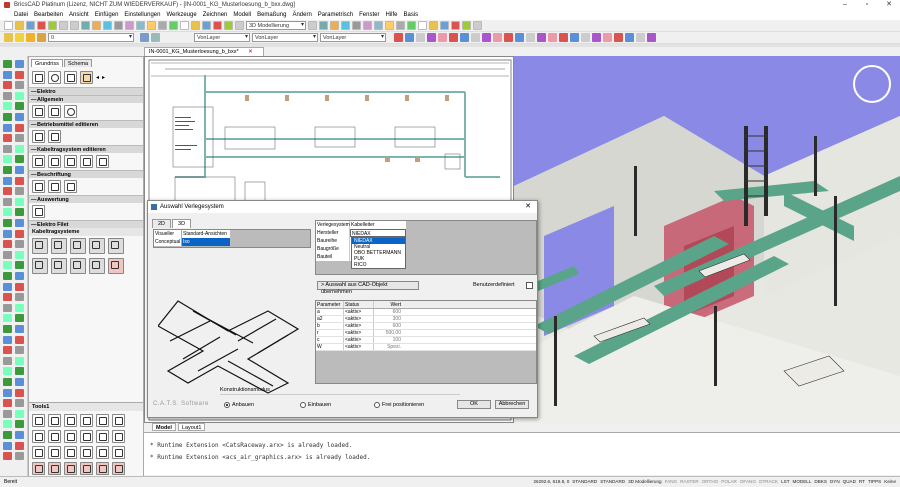  I want to click on status-item: MODELL, so click(802, 482).